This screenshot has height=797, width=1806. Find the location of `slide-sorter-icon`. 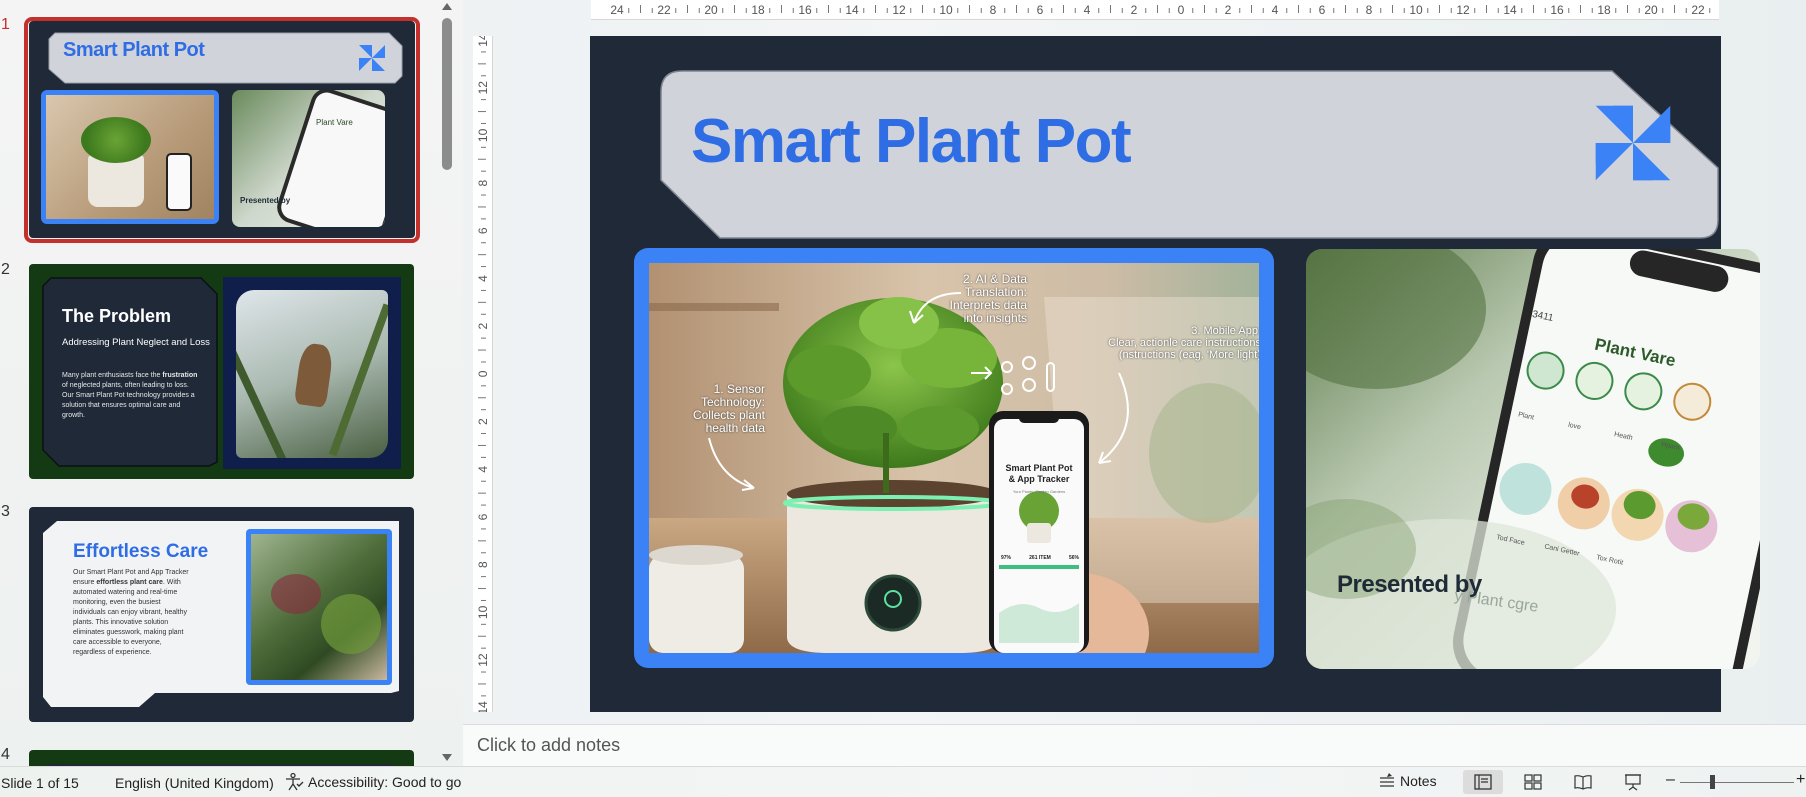

slide-sorter-icon is located at coordinates (1533, 782).